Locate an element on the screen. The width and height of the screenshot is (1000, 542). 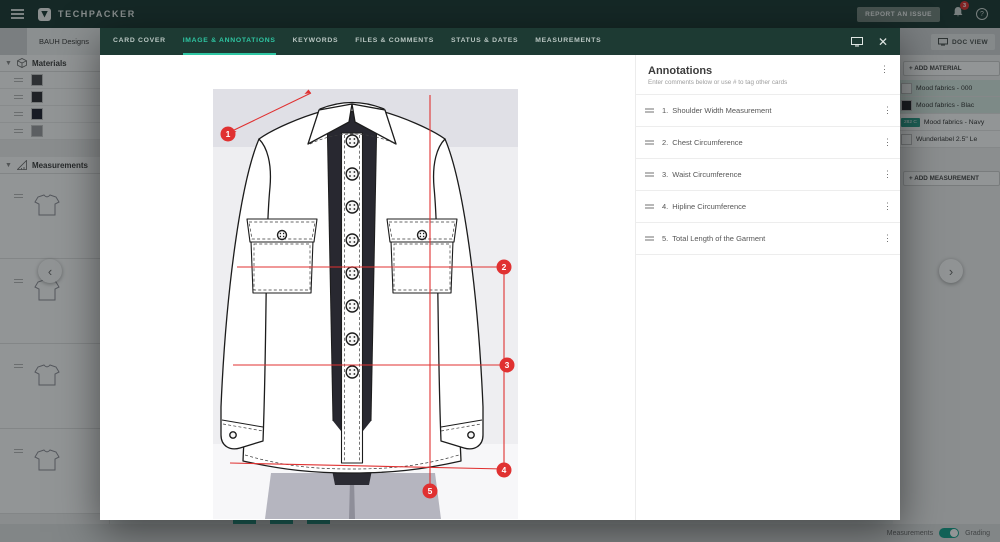
annotation-label: Shoulder Width Measurement is located at coordinates (722, 110).